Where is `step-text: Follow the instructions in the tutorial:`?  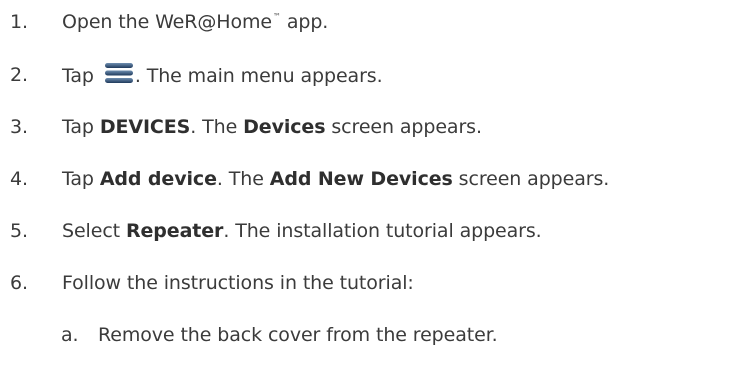 step-text: Follow the instructions in the tutorial: is located at coordinates (238, 283).